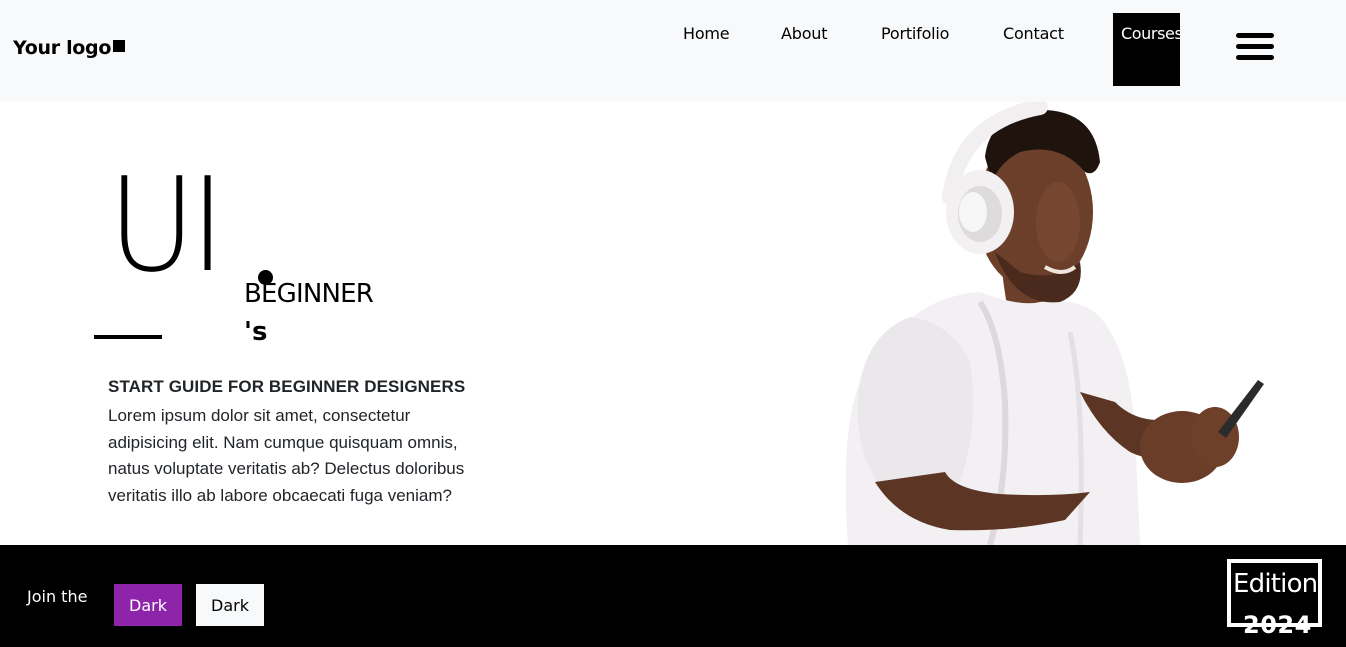 This screenshot has height=647, width=1346. I want to click on dark-purple-button: Dark, so click(148, 605).